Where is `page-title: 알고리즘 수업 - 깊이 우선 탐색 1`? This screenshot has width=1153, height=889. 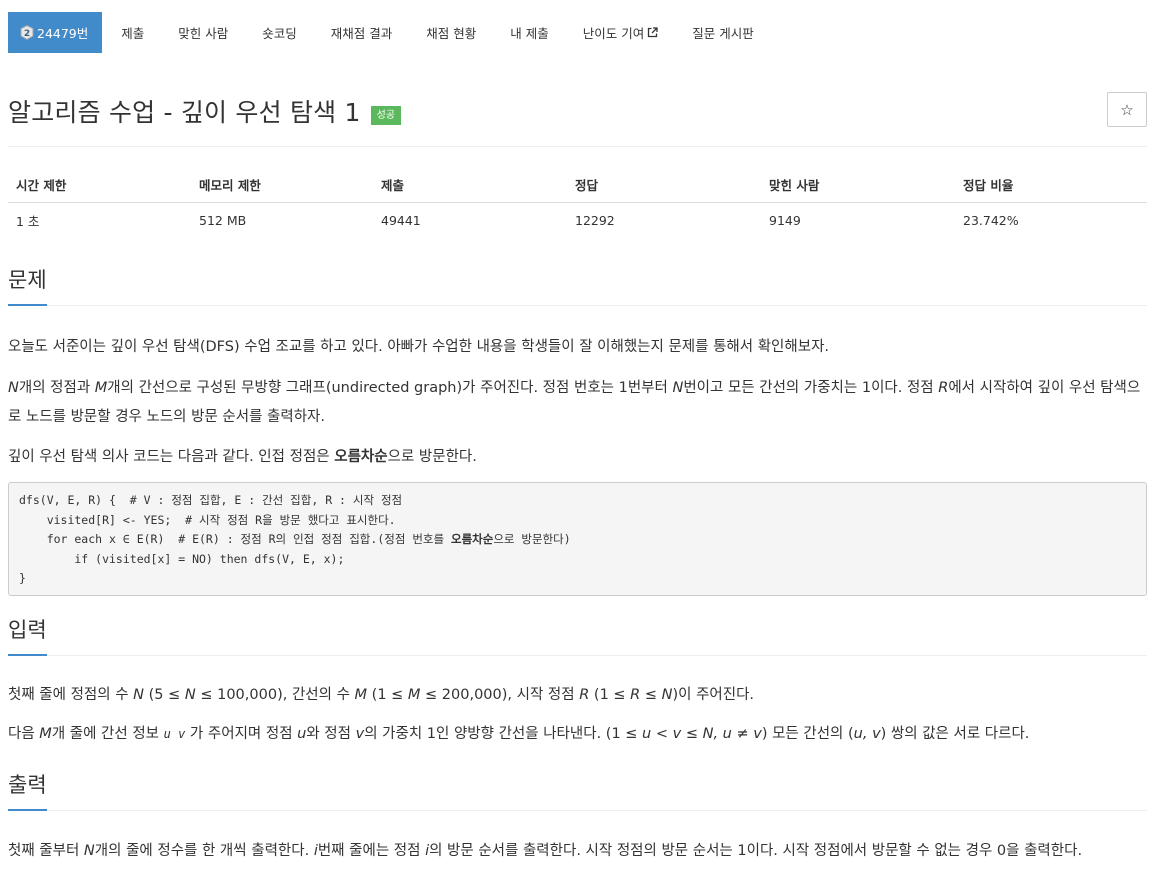
page-title: 알고리즘 수업 - 깊이 우선 탐색 1 is located at coordinates (184, 112).